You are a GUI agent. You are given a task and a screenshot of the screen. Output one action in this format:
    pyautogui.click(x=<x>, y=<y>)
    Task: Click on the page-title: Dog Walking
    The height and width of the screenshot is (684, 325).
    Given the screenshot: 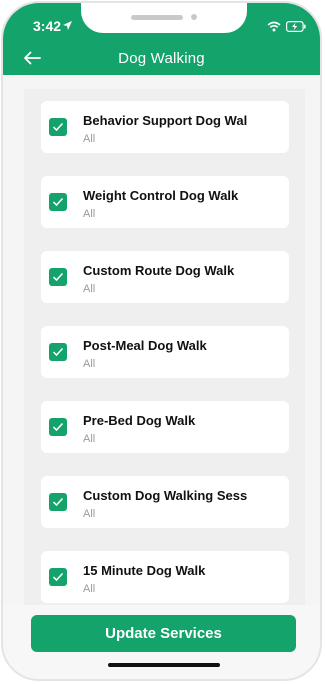 What is the action you would take?
    pyautogui.click(x=161, y=58)
    